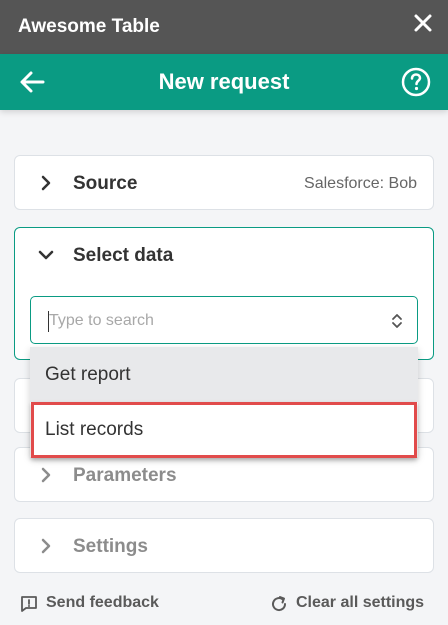  I want to click on close-icon, so click(423, 23).